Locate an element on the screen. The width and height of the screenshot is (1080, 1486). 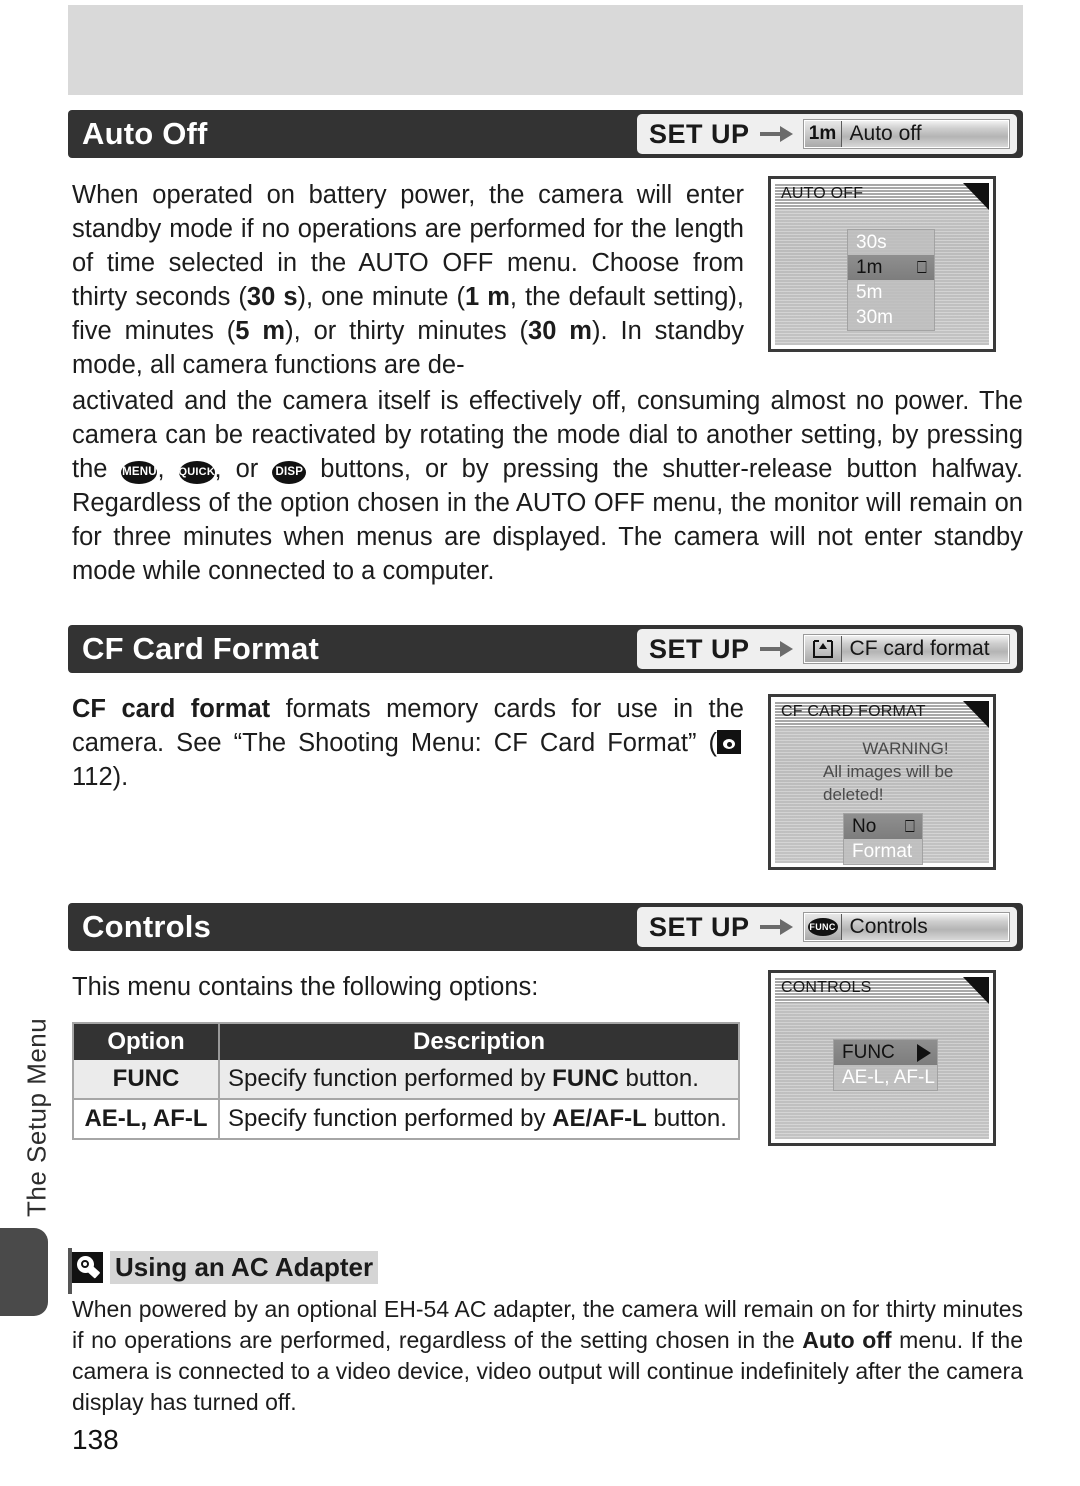
screen-title: CF CARD FORMAT is located at coordinates (853, 711).